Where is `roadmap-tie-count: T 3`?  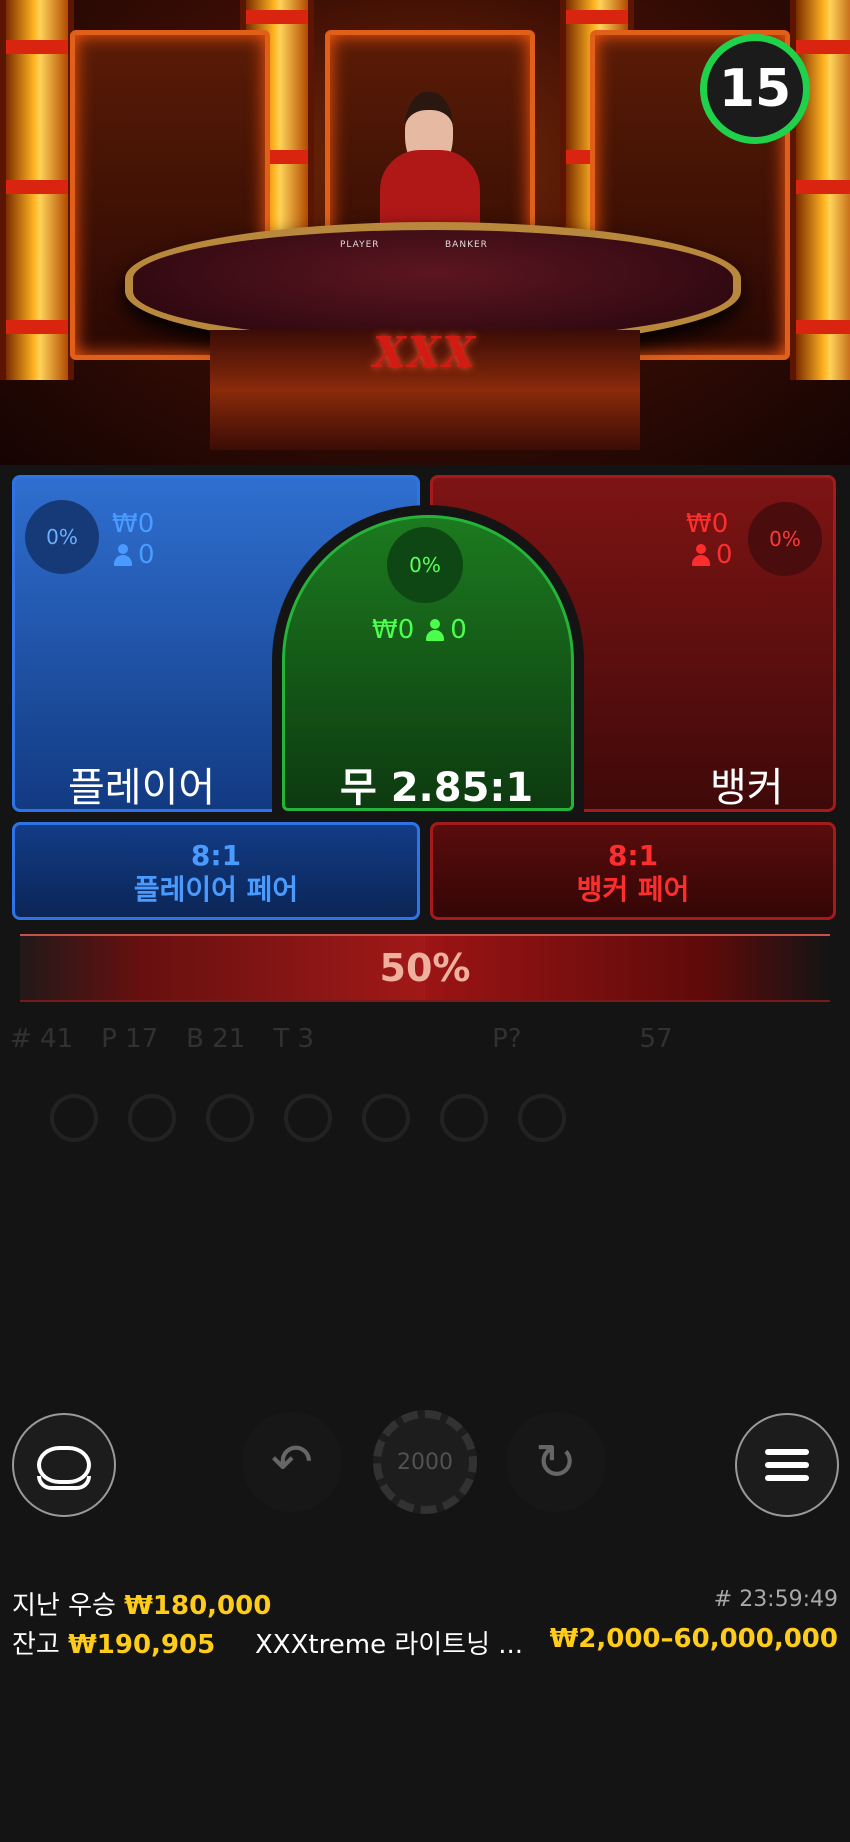
roadmap-tie-count: T 3 is located at coordinates (294, 1039).